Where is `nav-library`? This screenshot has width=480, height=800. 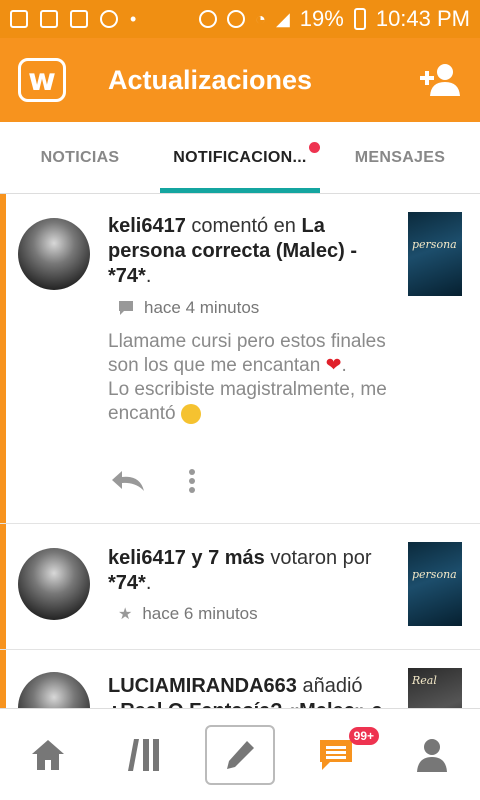 nav-library is located at coordinates (144, 755).